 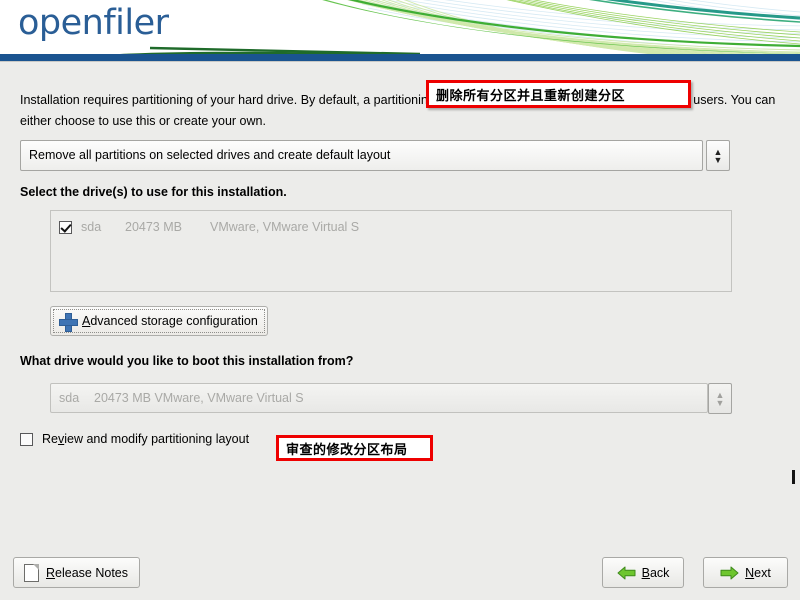 What do you see at coordinates (793, 477) in the screenshot?
I see `text-cursor-artifact` at bounding box center [793, 477].